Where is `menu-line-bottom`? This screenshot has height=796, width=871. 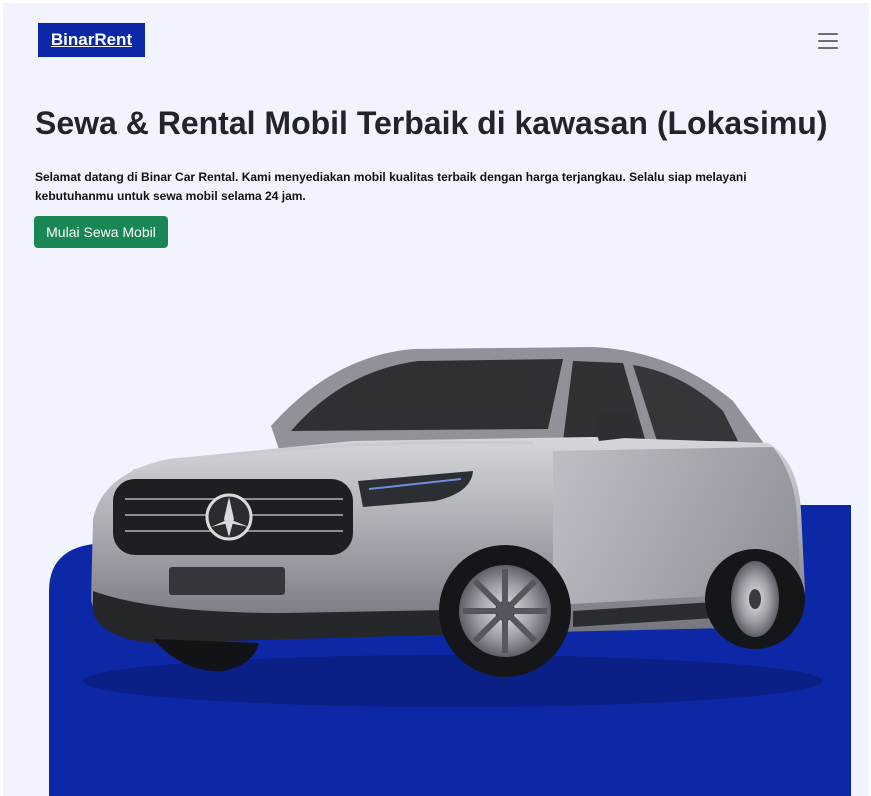 menu-line-bottom is located at coordinates (828, 48).